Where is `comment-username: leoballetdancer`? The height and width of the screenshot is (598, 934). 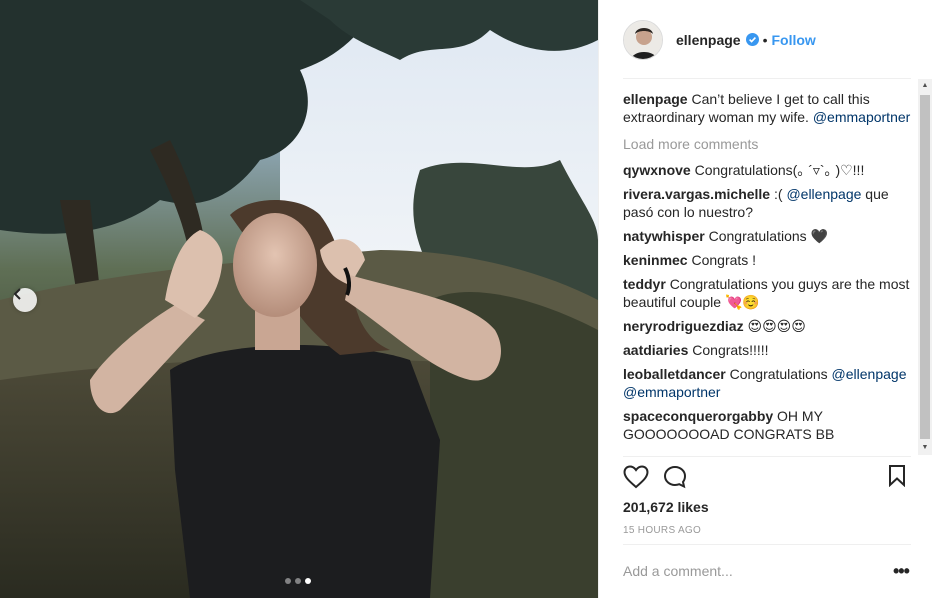
comment-username: leoballetdancer is located at coordinates (674, 374).